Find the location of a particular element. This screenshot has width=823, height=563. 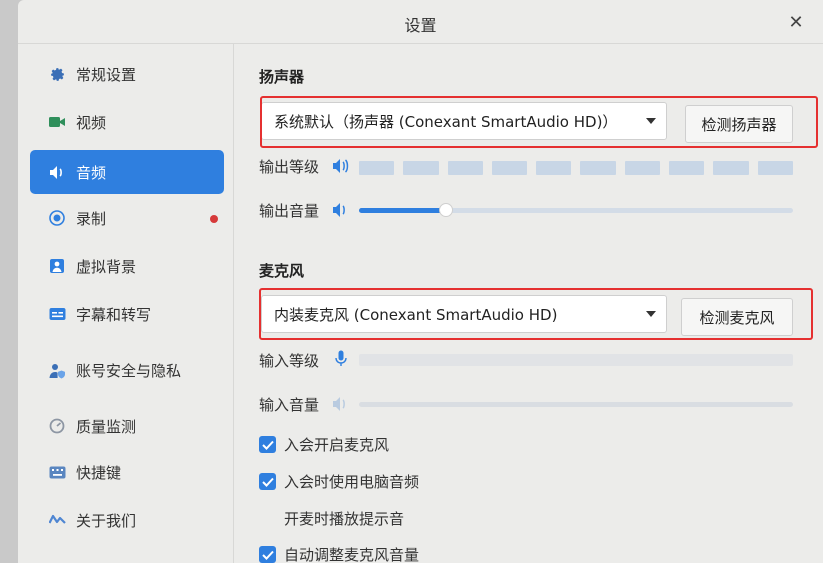

test-speaker-button: 检测扬声器 is located at coordinates (739, 124).